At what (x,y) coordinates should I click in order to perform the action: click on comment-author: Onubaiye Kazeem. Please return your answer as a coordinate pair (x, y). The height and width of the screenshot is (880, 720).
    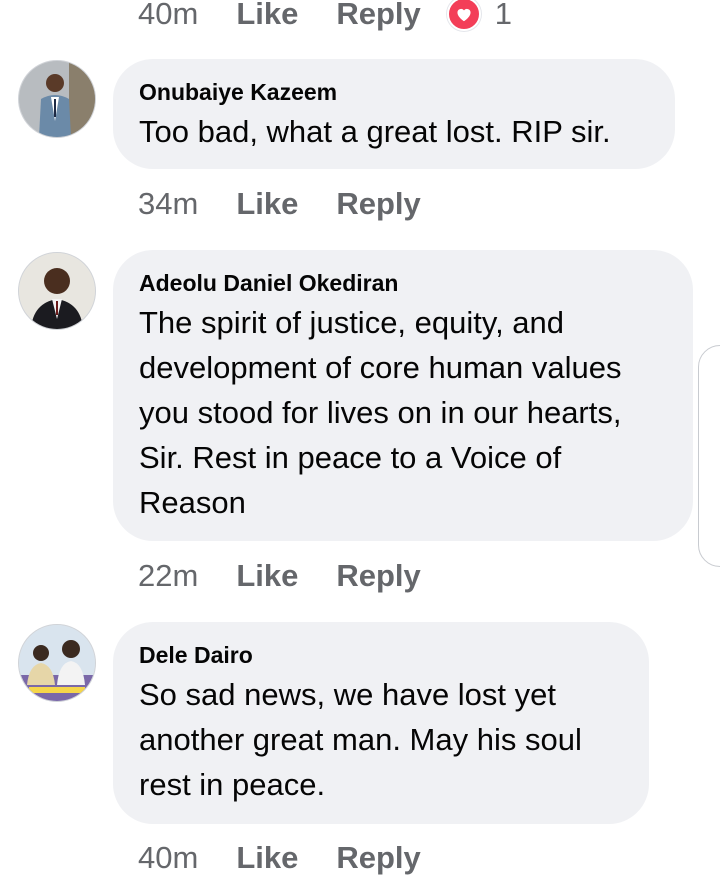
    Looking at the image, I should click on (394, 92).